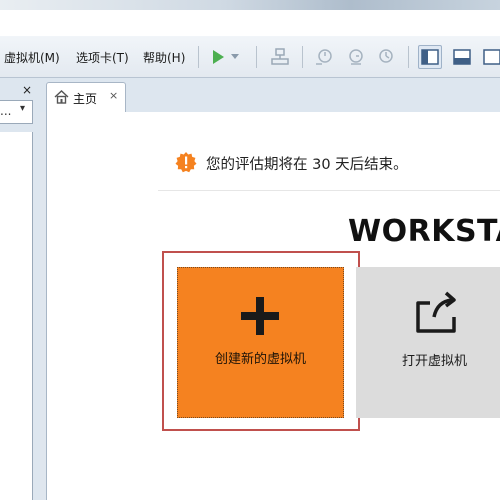  What do you see at coordinates (32, 57) in the screenshot?
I see `menu-vm: 虚拟机(M)` at bounding box center [32, 57].